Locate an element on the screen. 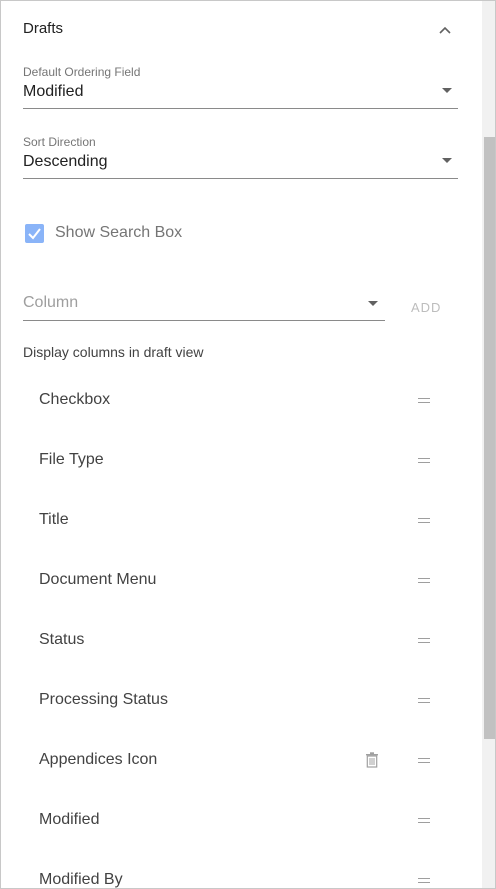 Image resolution: width=496 pixels, height=889 pixels. show-search-box-checkbox: Show Search Box is located at coordinates (175, 234).